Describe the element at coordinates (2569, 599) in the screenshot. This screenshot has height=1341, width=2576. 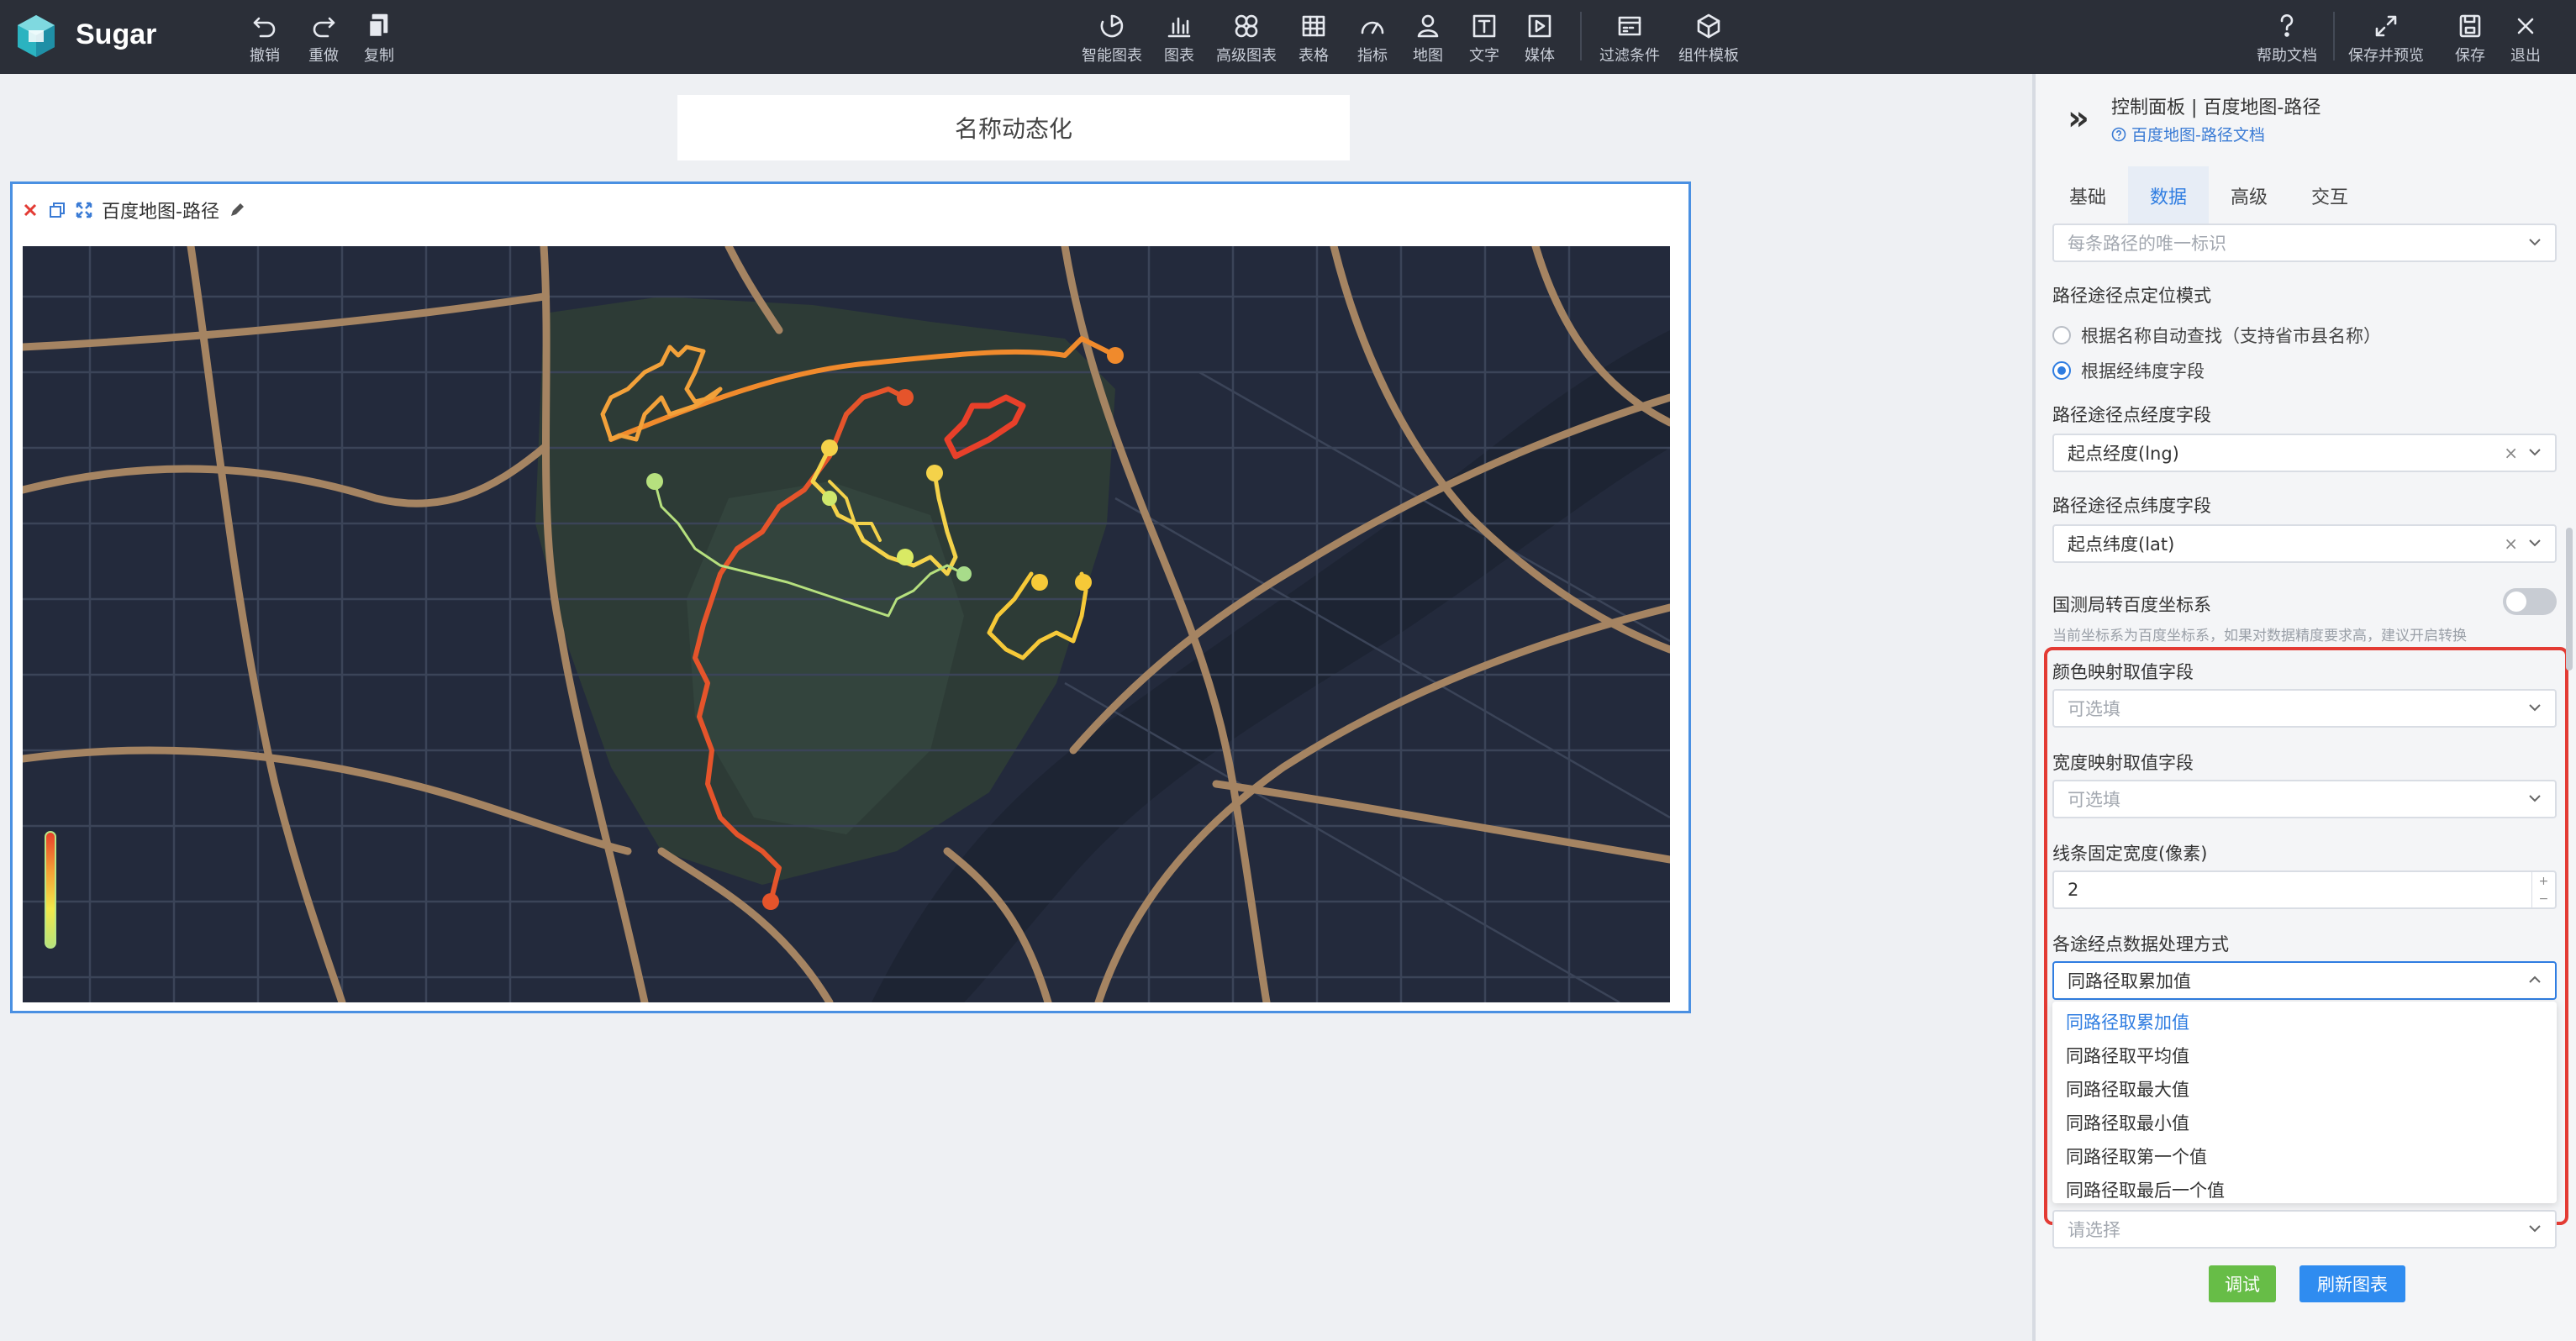
I see `panel-scrollbar` at that location.